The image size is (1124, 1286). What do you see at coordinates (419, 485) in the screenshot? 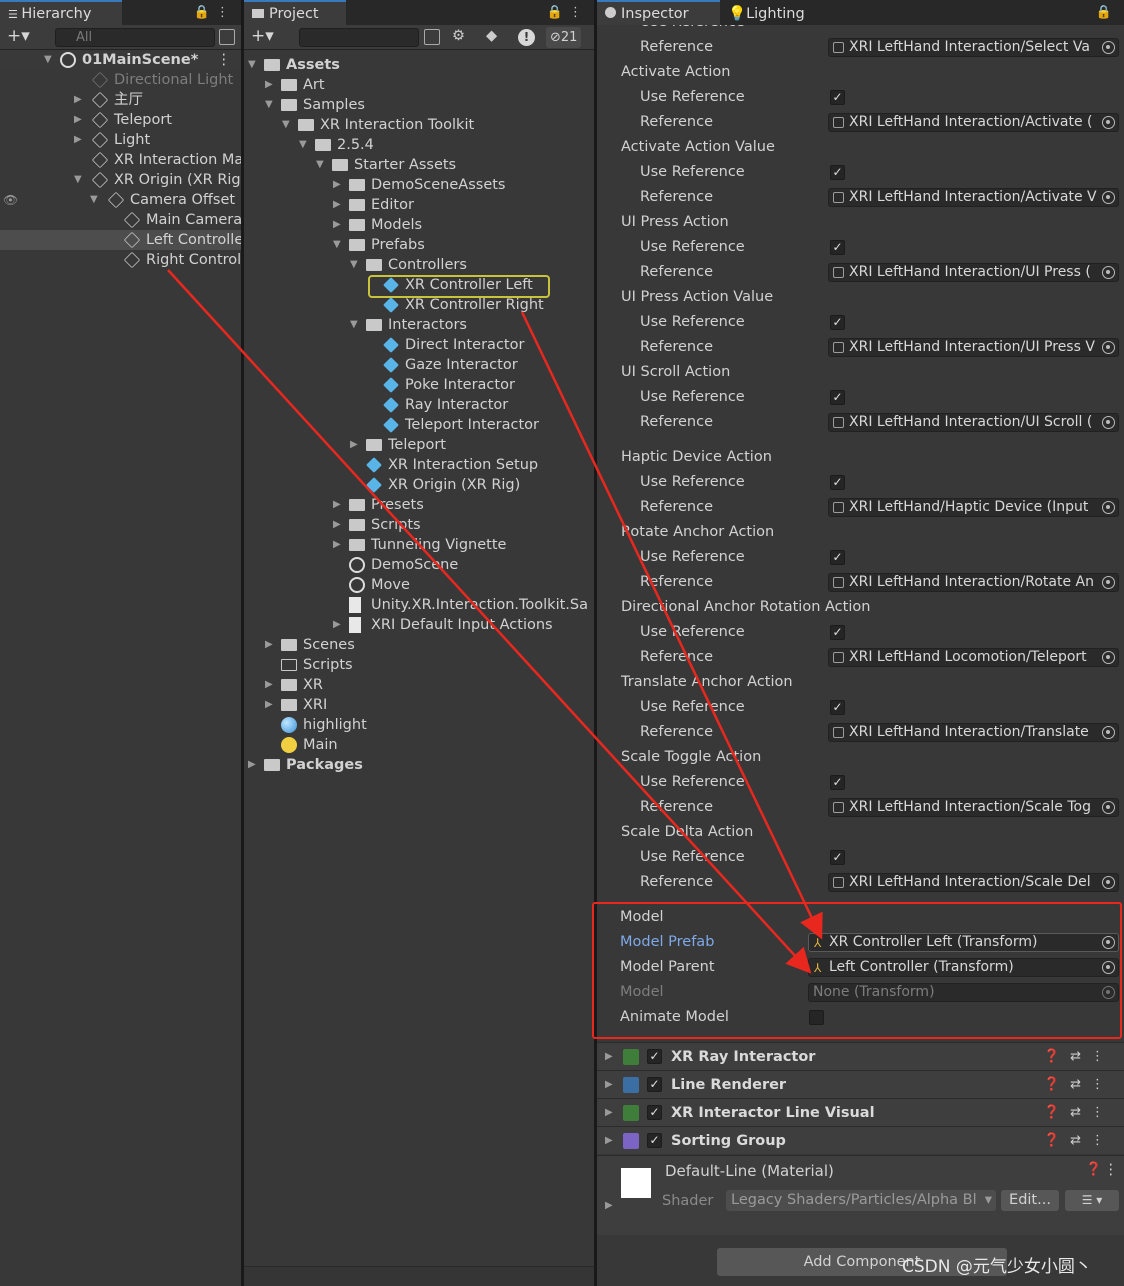
I see `project-item: XR Origin (XR Rig)` at bounding box center [419, 485].